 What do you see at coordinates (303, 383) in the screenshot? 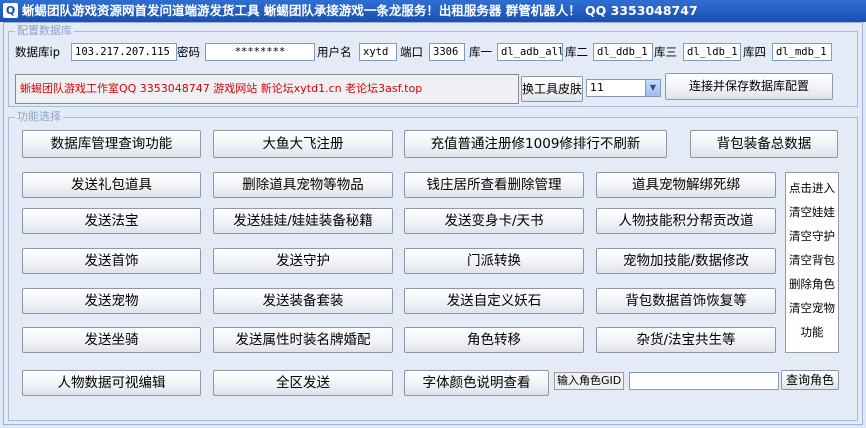
I see `function-button: 全区发送` at bounding box center [303, 383].